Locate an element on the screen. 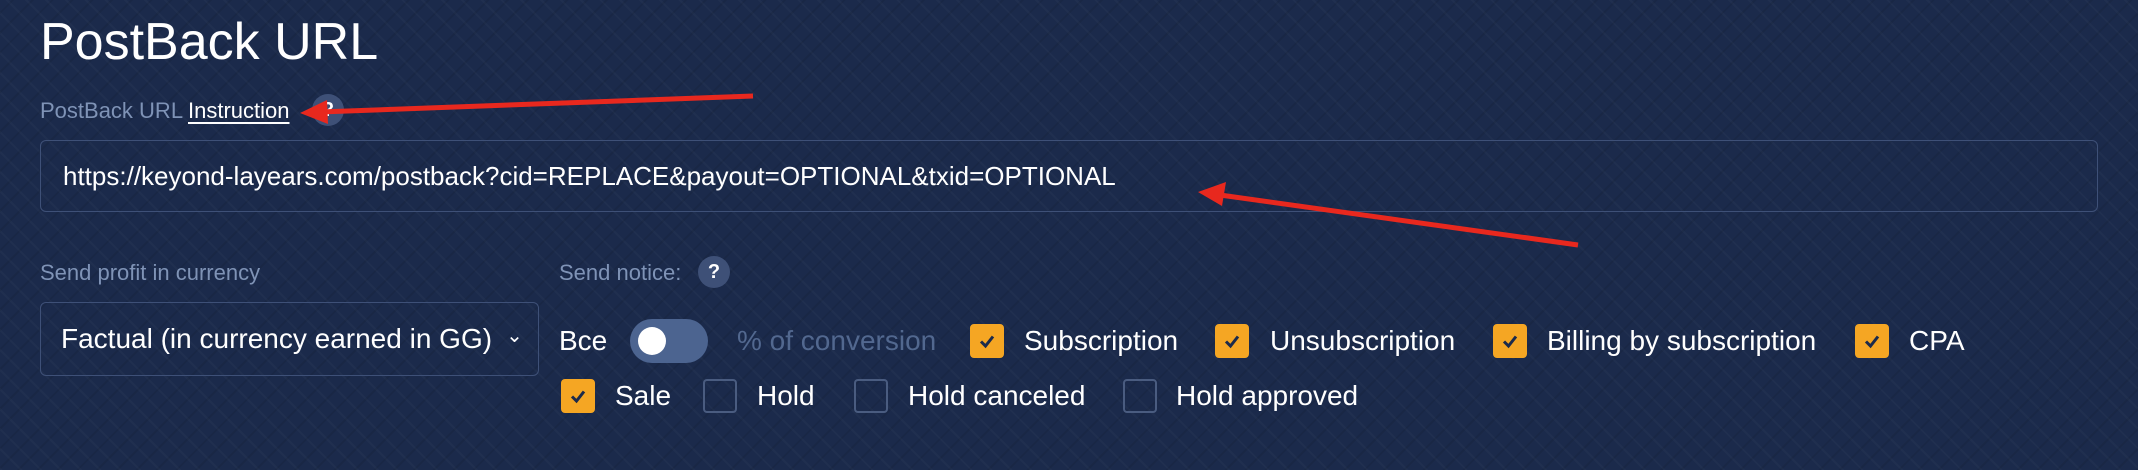 This screenshot has width=2138, height=470. checkbox-subscription is located at coordinates (987, 341).